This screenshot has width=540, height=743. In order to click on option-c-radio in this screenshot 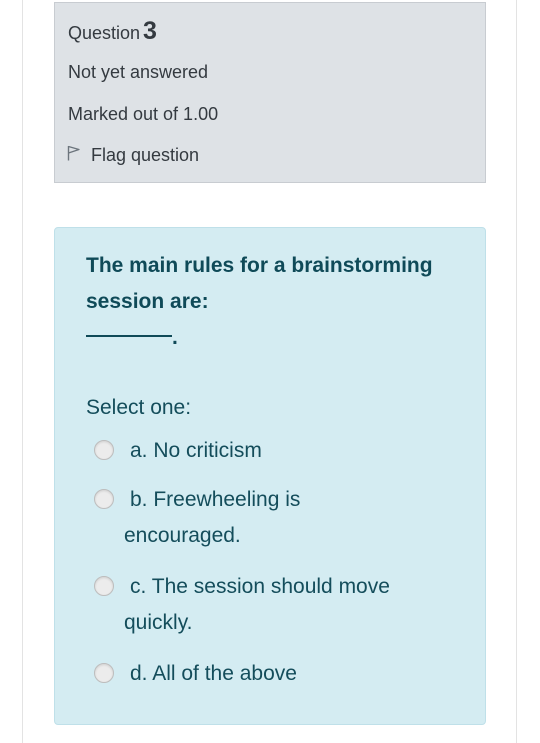, I will do `click(104, 586)`.